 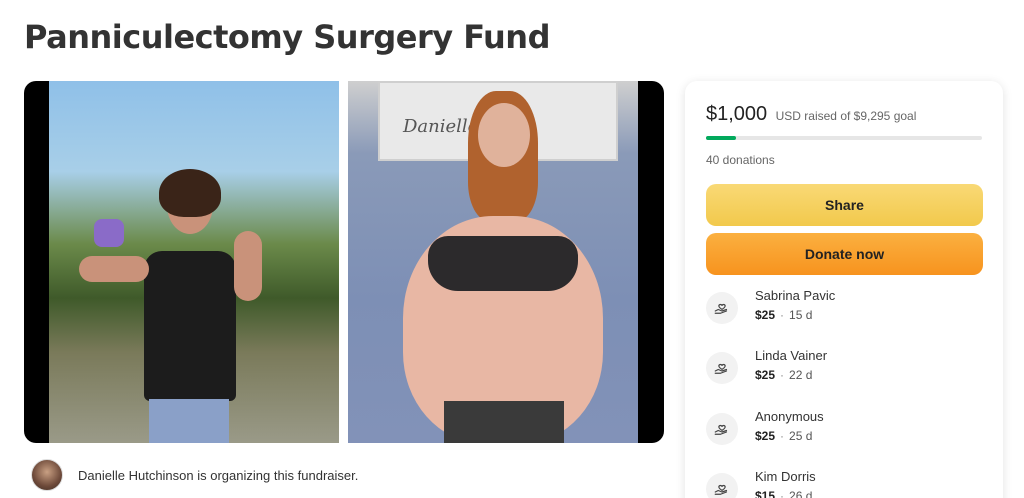 I want to click on progress-bar, so click(x=844, y=138).